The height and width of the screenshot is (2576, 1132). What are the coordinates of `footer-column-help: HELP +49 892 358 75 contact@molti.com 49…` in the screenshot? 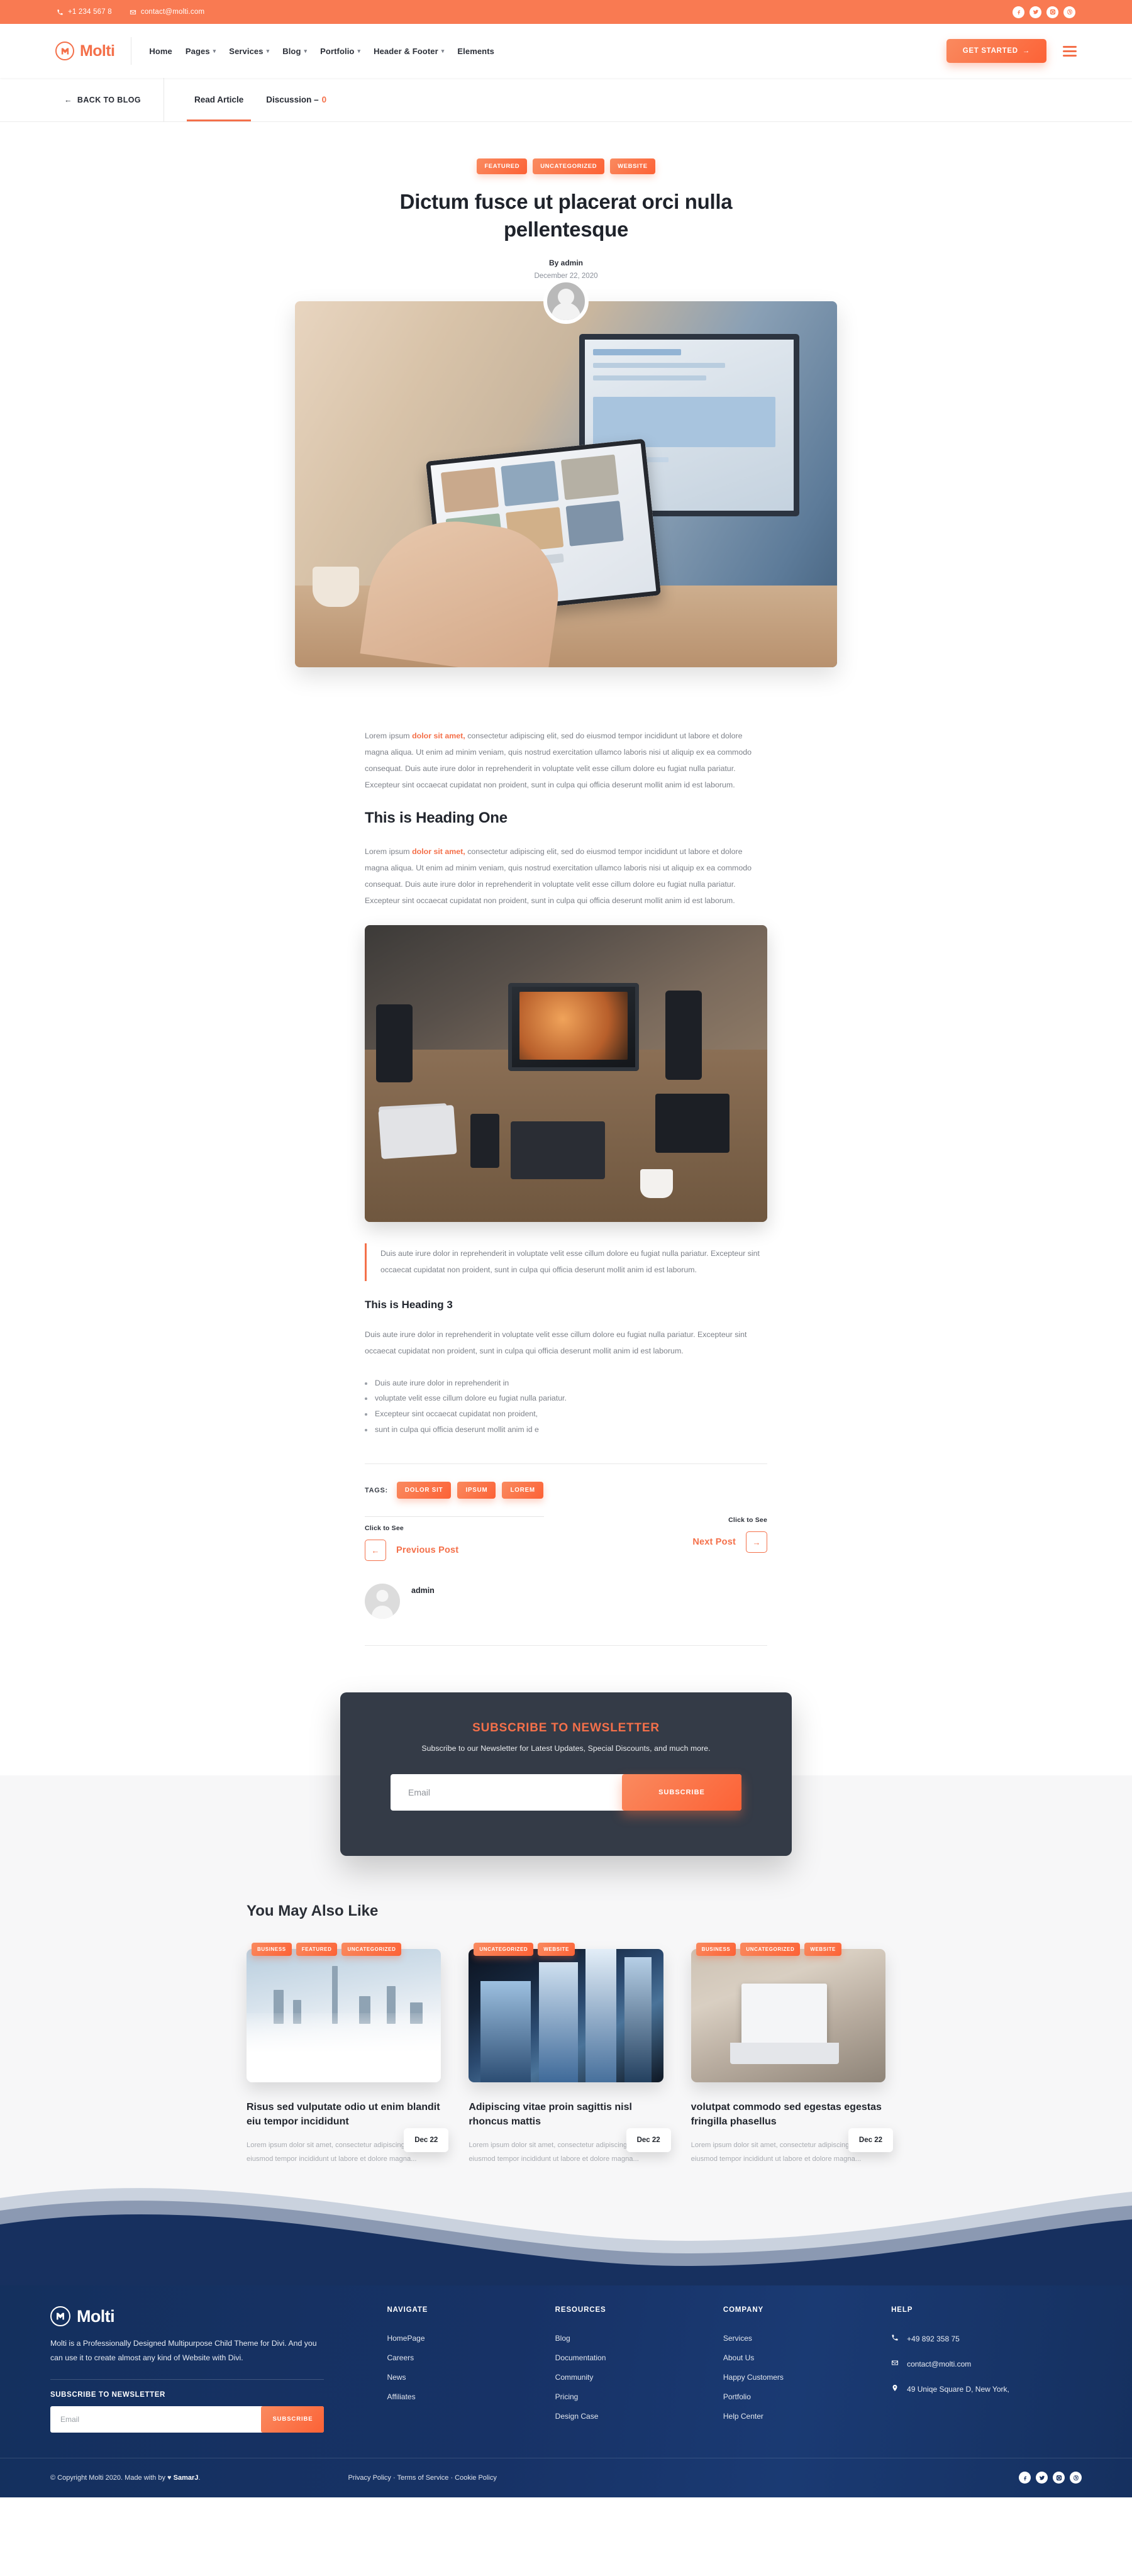 It's located at (986, 2369).